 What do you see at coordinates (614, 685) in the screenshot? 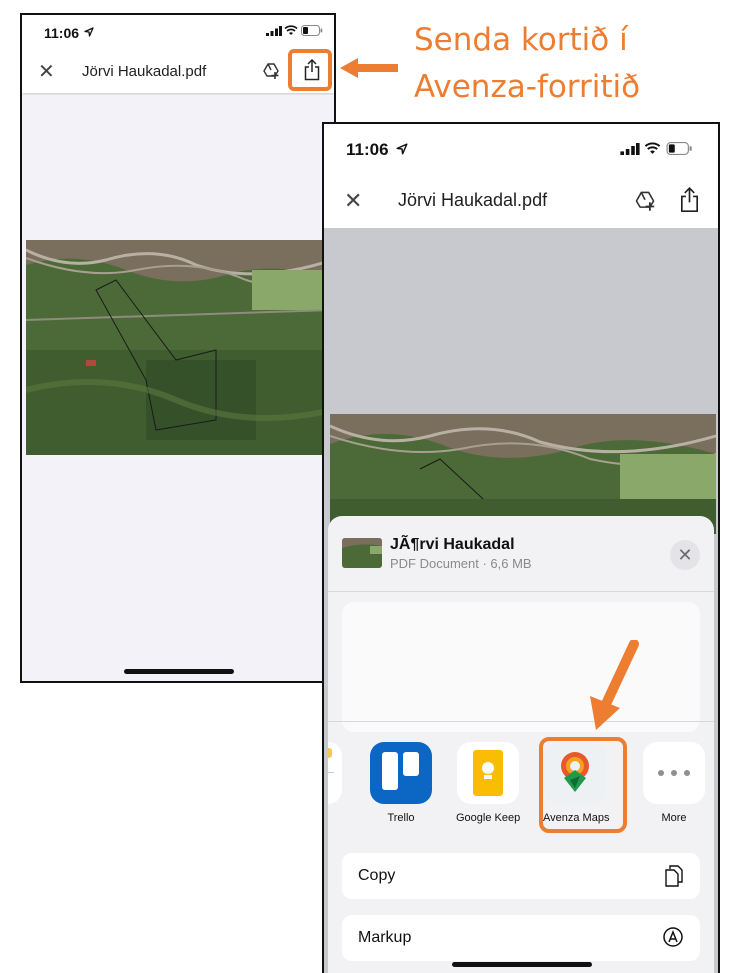
I see `annotation-arrow-down` at bounding box center [614, 685].